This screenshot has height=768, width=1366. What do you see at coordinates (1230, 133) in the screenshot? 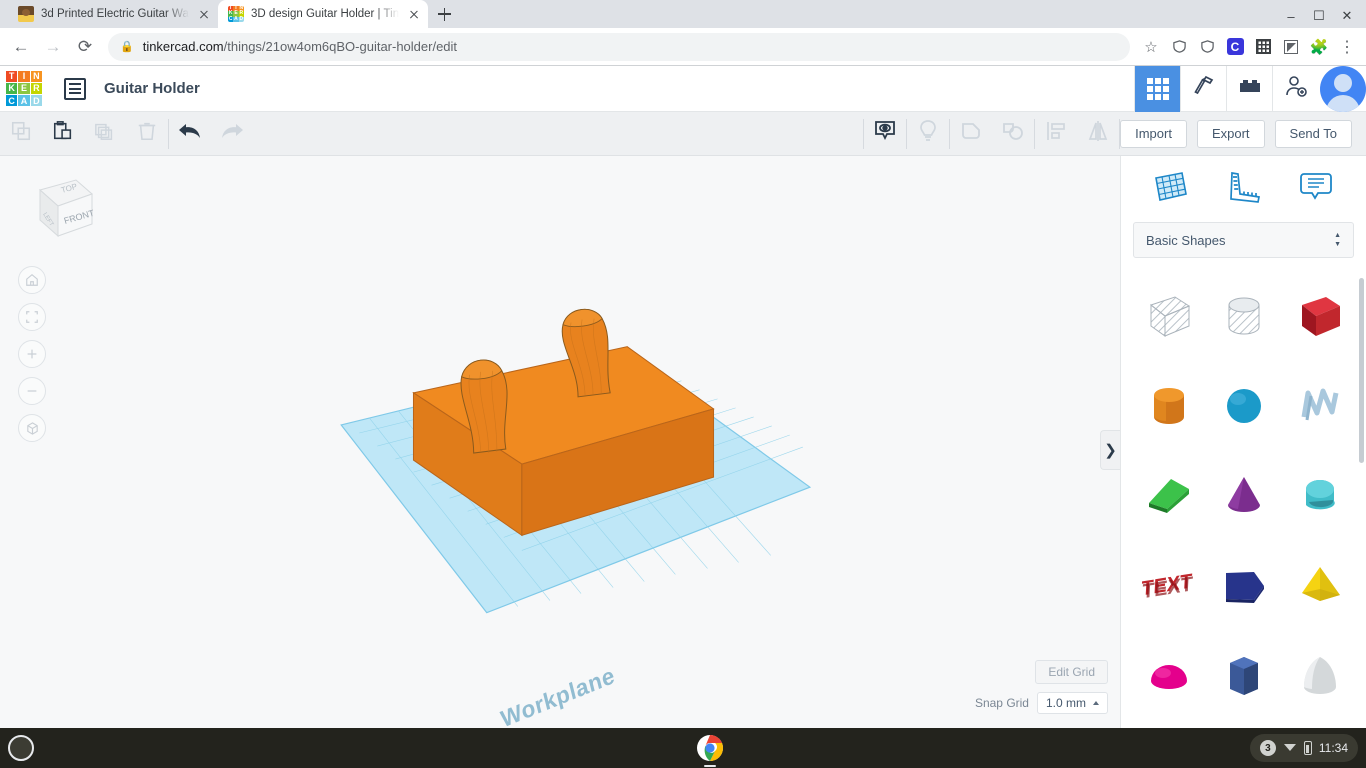
I see `export-button: Export` at bounding box center [1230, 133].